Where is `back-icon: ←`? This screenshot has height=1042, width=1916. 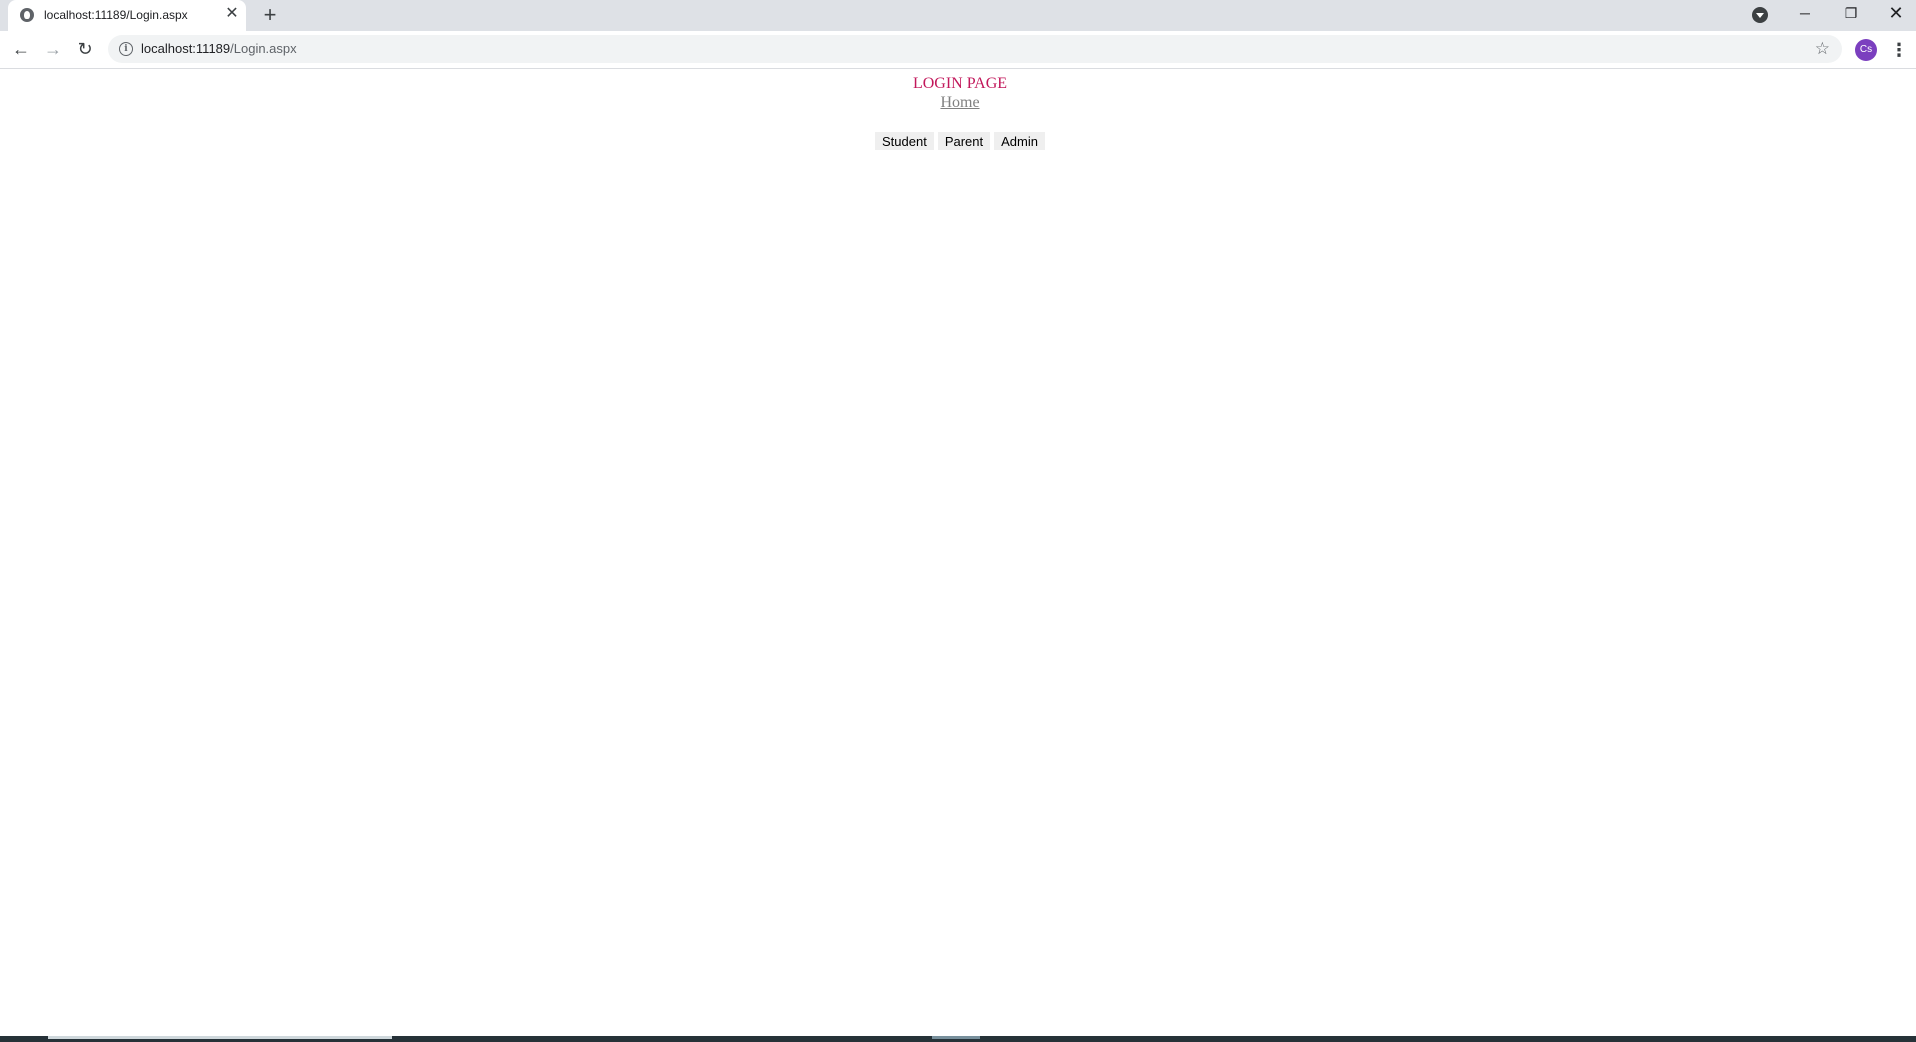 back-icon: ← is located at coordinates (21, 49).